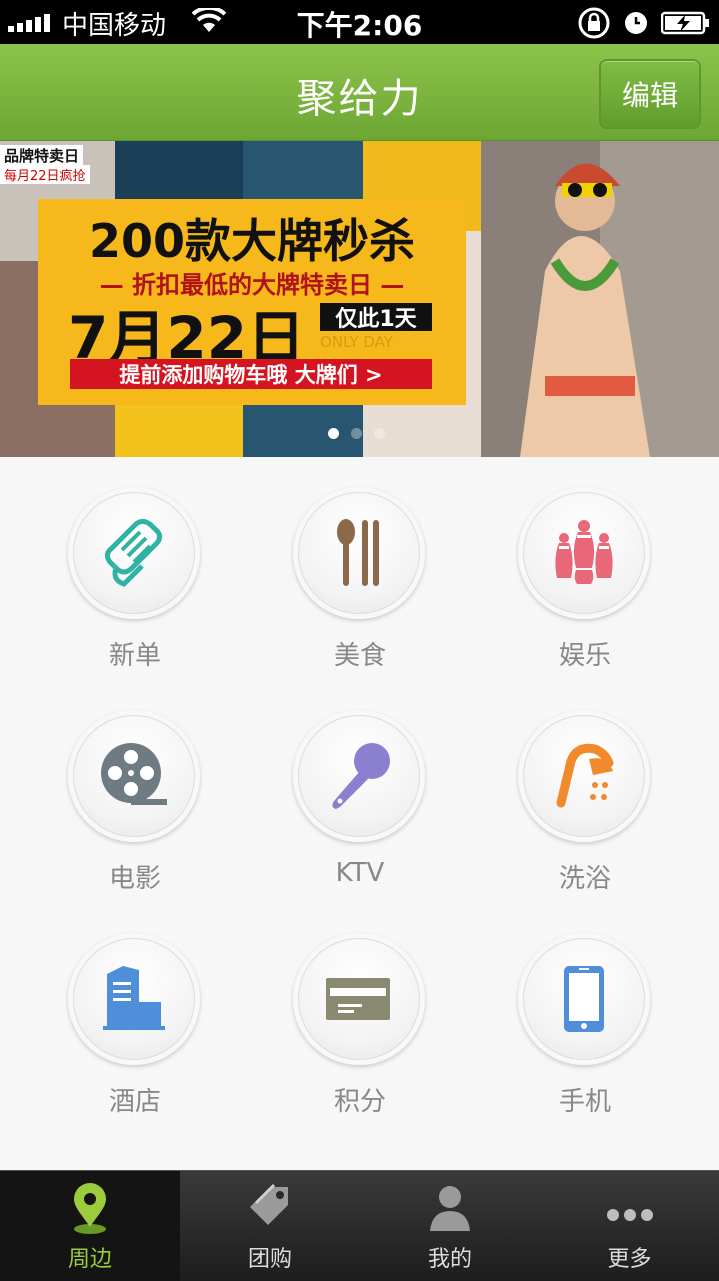 This screenshot has height=1281, width=719. Describe the element at coordinates (594, 23) in the screenshot. I see `rotation-lock-icon` at that location.